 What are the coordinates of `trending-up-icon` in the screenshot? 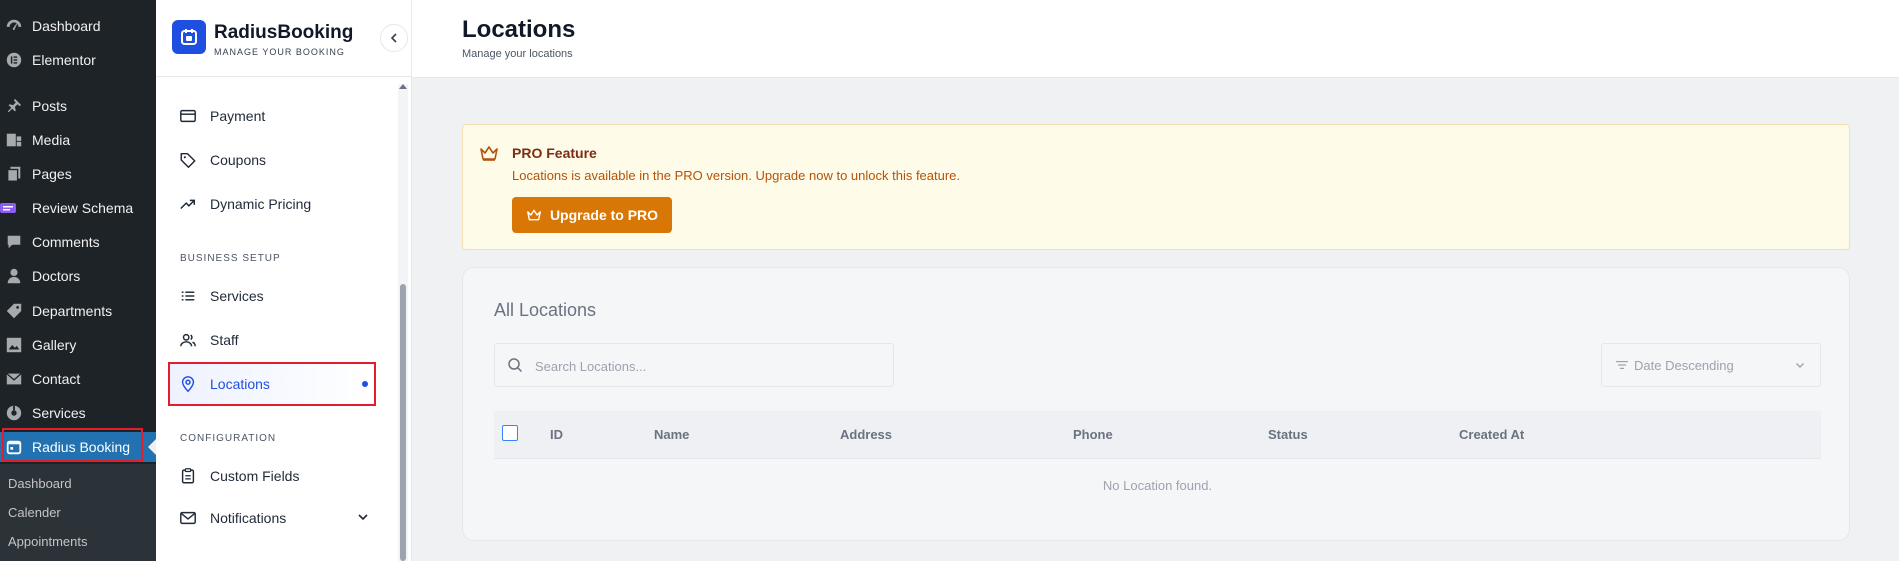 It's located at (188, 204).